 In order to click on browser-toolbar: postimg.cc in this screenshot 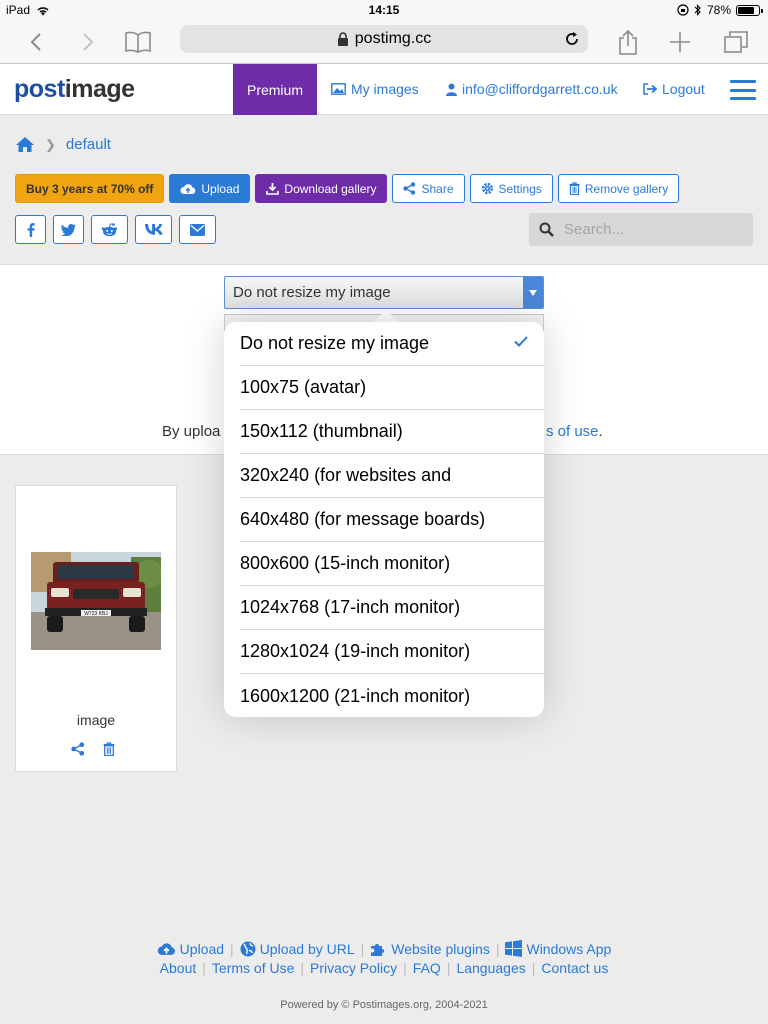, I will do `click(384, 42)`.